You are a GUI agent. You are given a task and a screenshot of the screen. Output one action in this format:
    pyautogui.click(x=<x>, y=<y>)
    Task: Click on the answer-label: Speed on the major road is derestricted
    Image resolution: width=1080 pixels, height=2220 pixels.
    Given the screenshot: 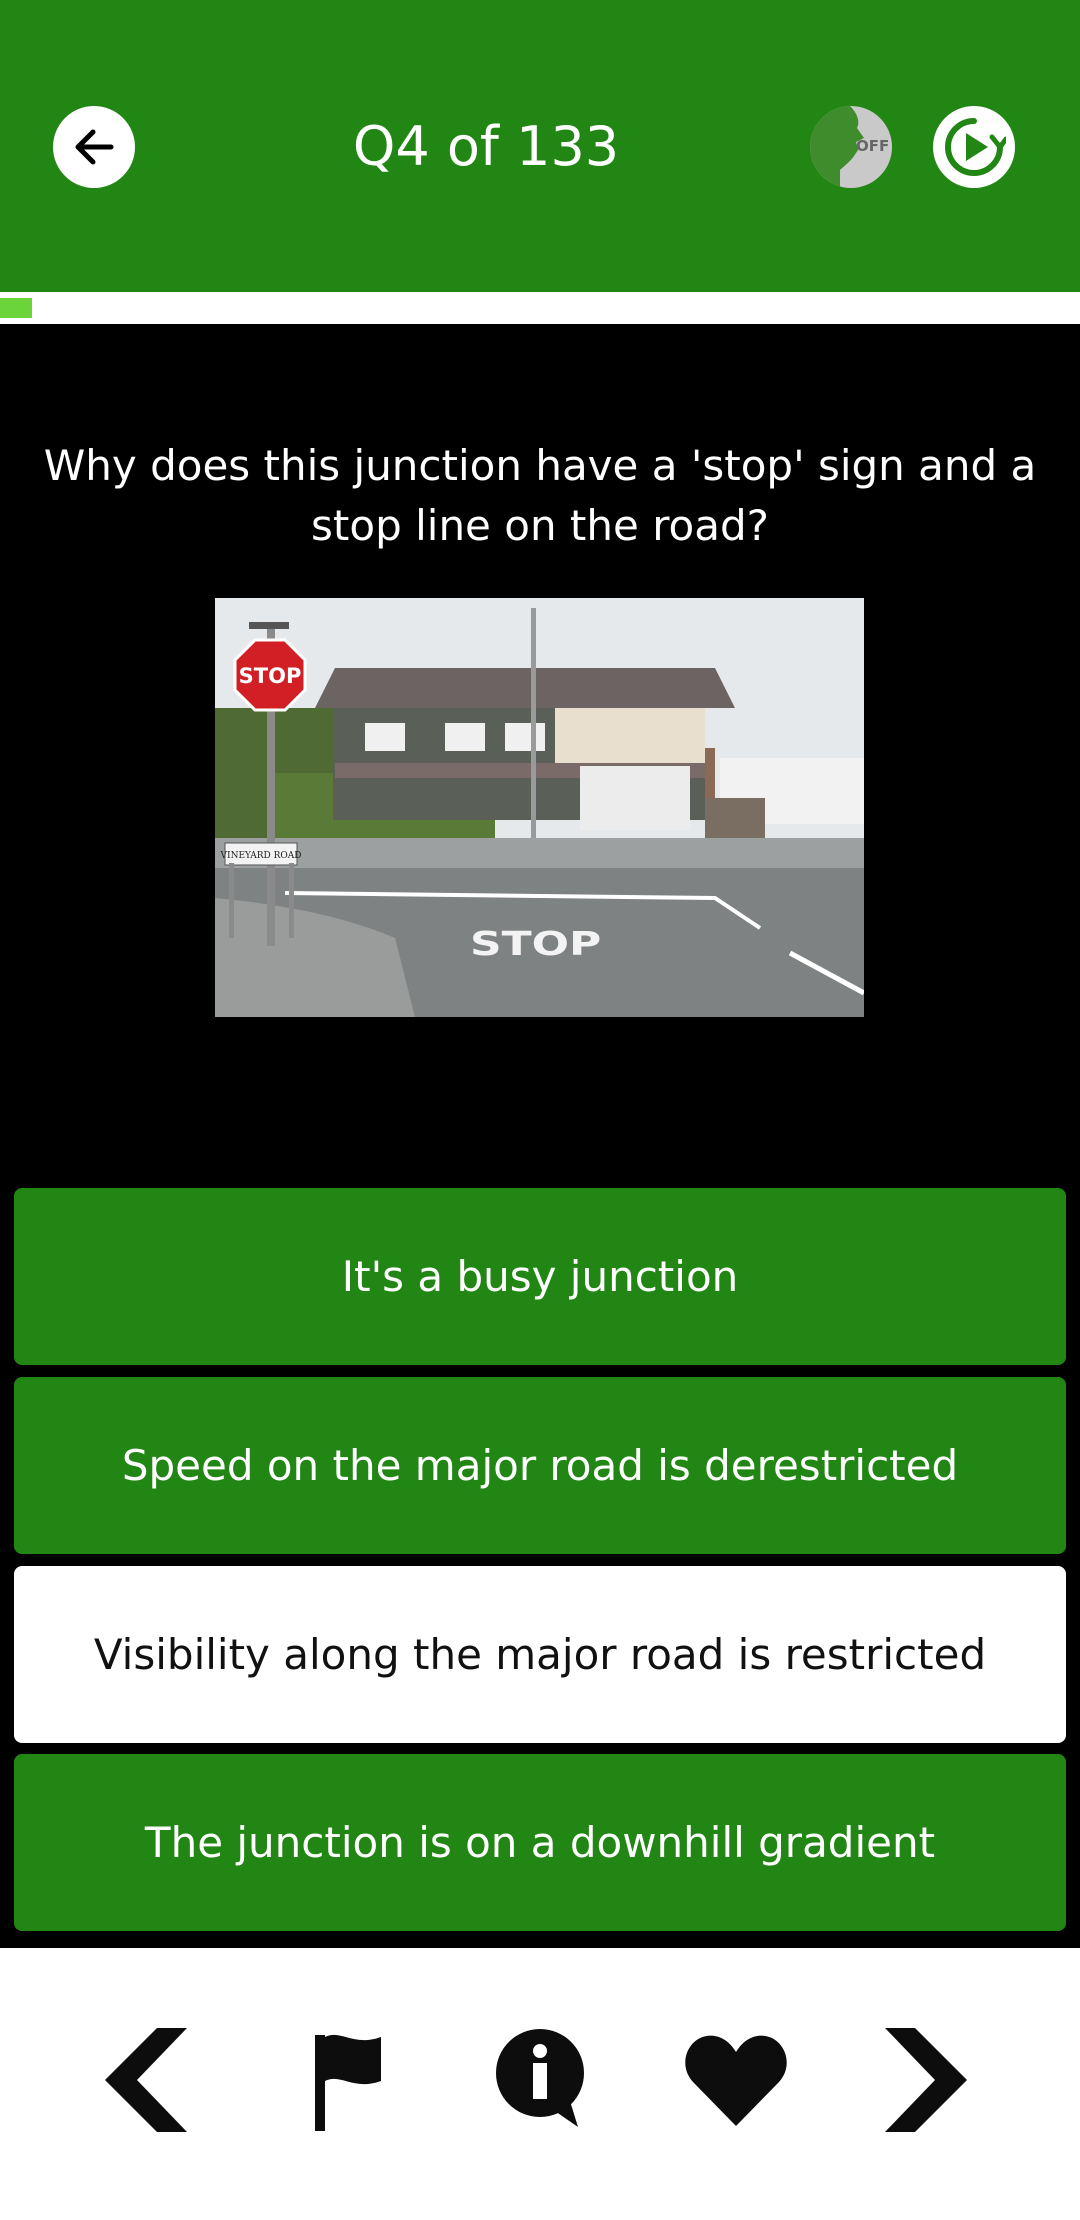 What is the action you would take?
    pyautogui.click(x=540, y=1465)
    